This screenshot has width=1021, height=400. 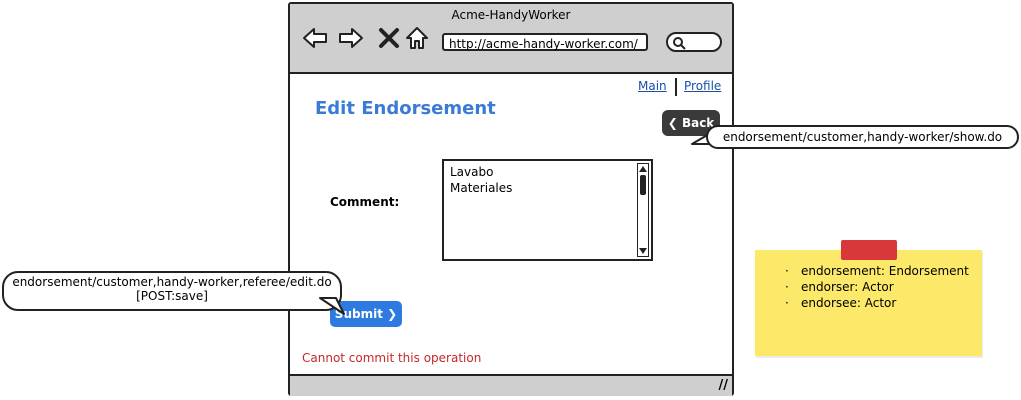 I want to click on back-arrow-icon, so click(x=315, y=38).